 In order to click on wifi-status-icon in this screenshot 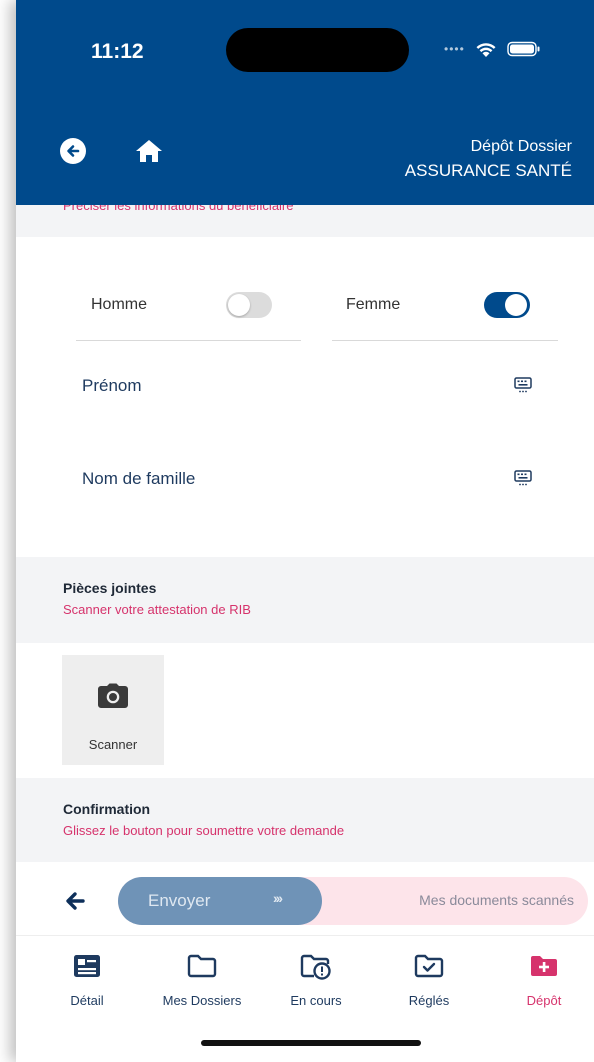, I will do `click(486, 49)`.